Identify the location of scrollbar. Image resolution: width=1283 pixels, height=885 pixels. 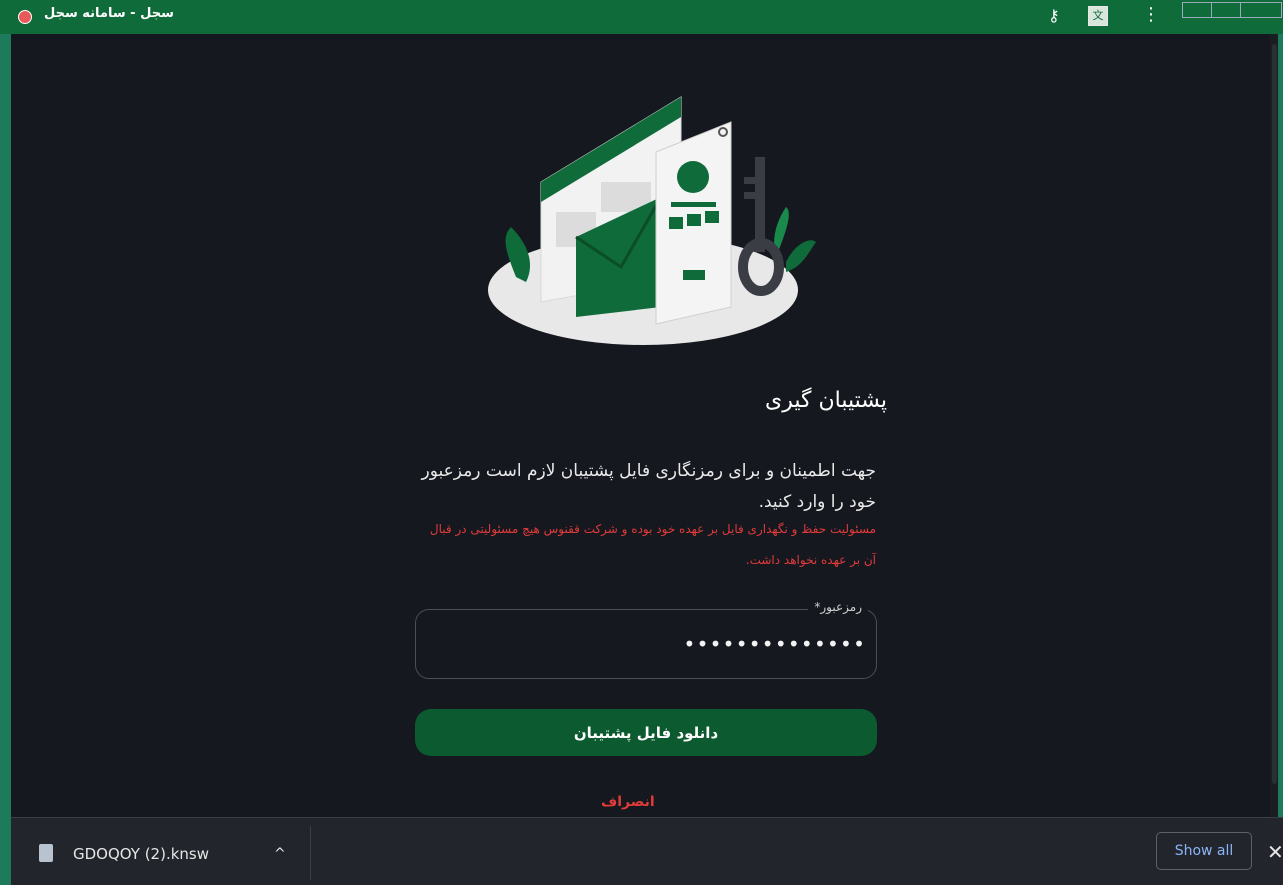
(1274, 425).